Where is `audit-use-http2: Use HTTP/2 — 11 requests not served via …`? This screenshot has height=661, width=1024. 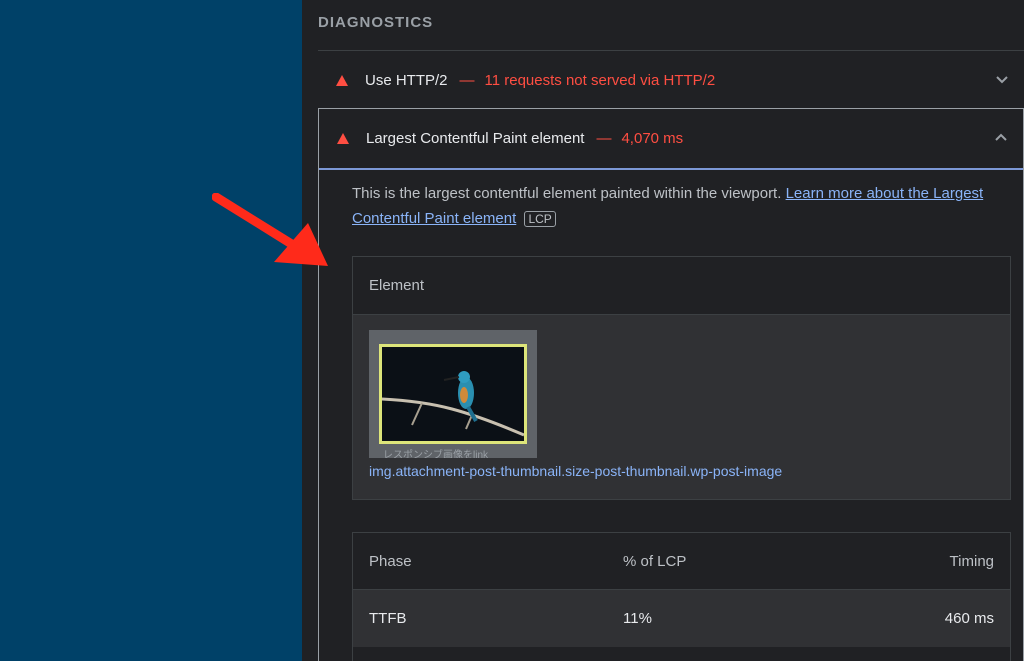 audit-use-http2: Use HTTP/2 — 11 requests not served via … is located at coordinates (671, 80).